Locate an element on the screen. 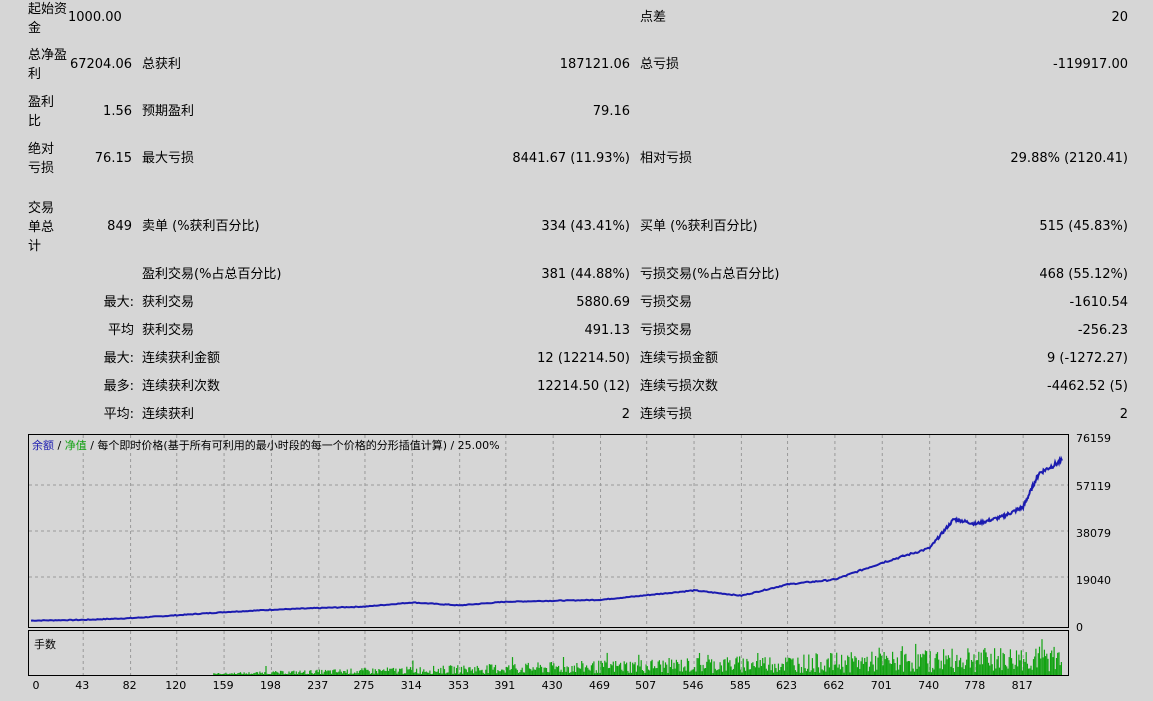  maximal-consec-loss-value: -4462.52 (5) is located at coordinates (1087, 386).